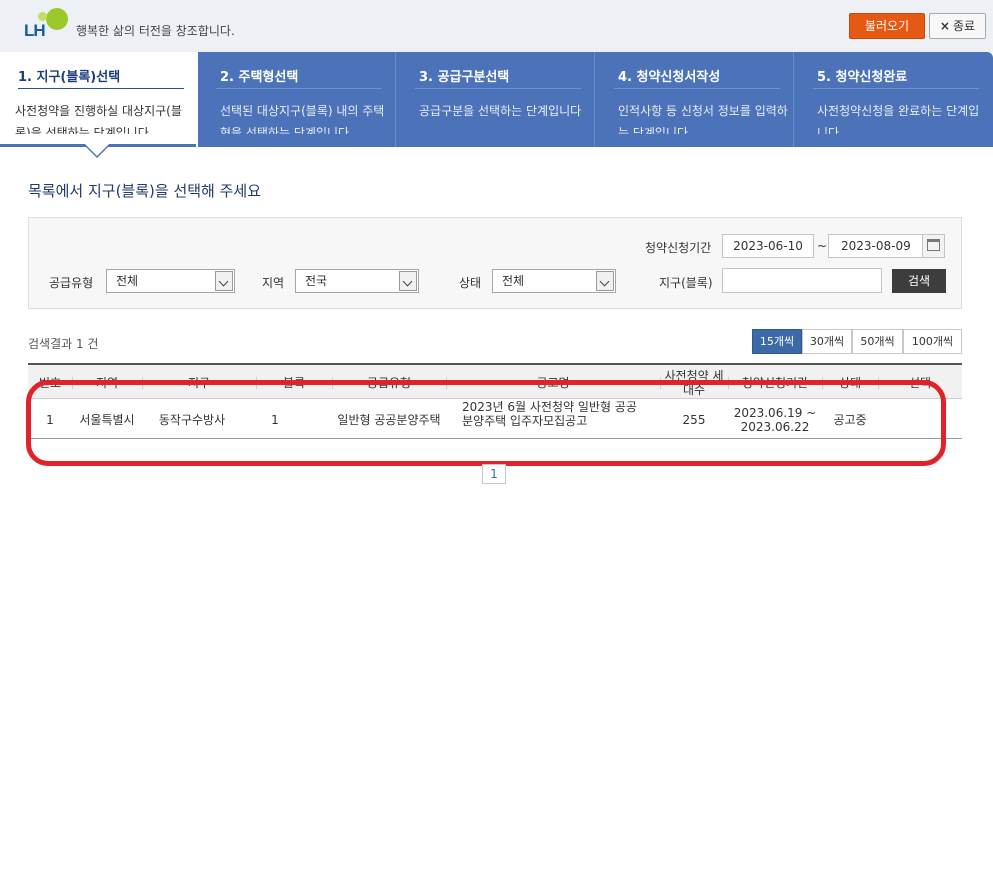  Describe the element at coordinates (678, 248) in the screenshot. I see `period-label: 청약신청기간` at that location.